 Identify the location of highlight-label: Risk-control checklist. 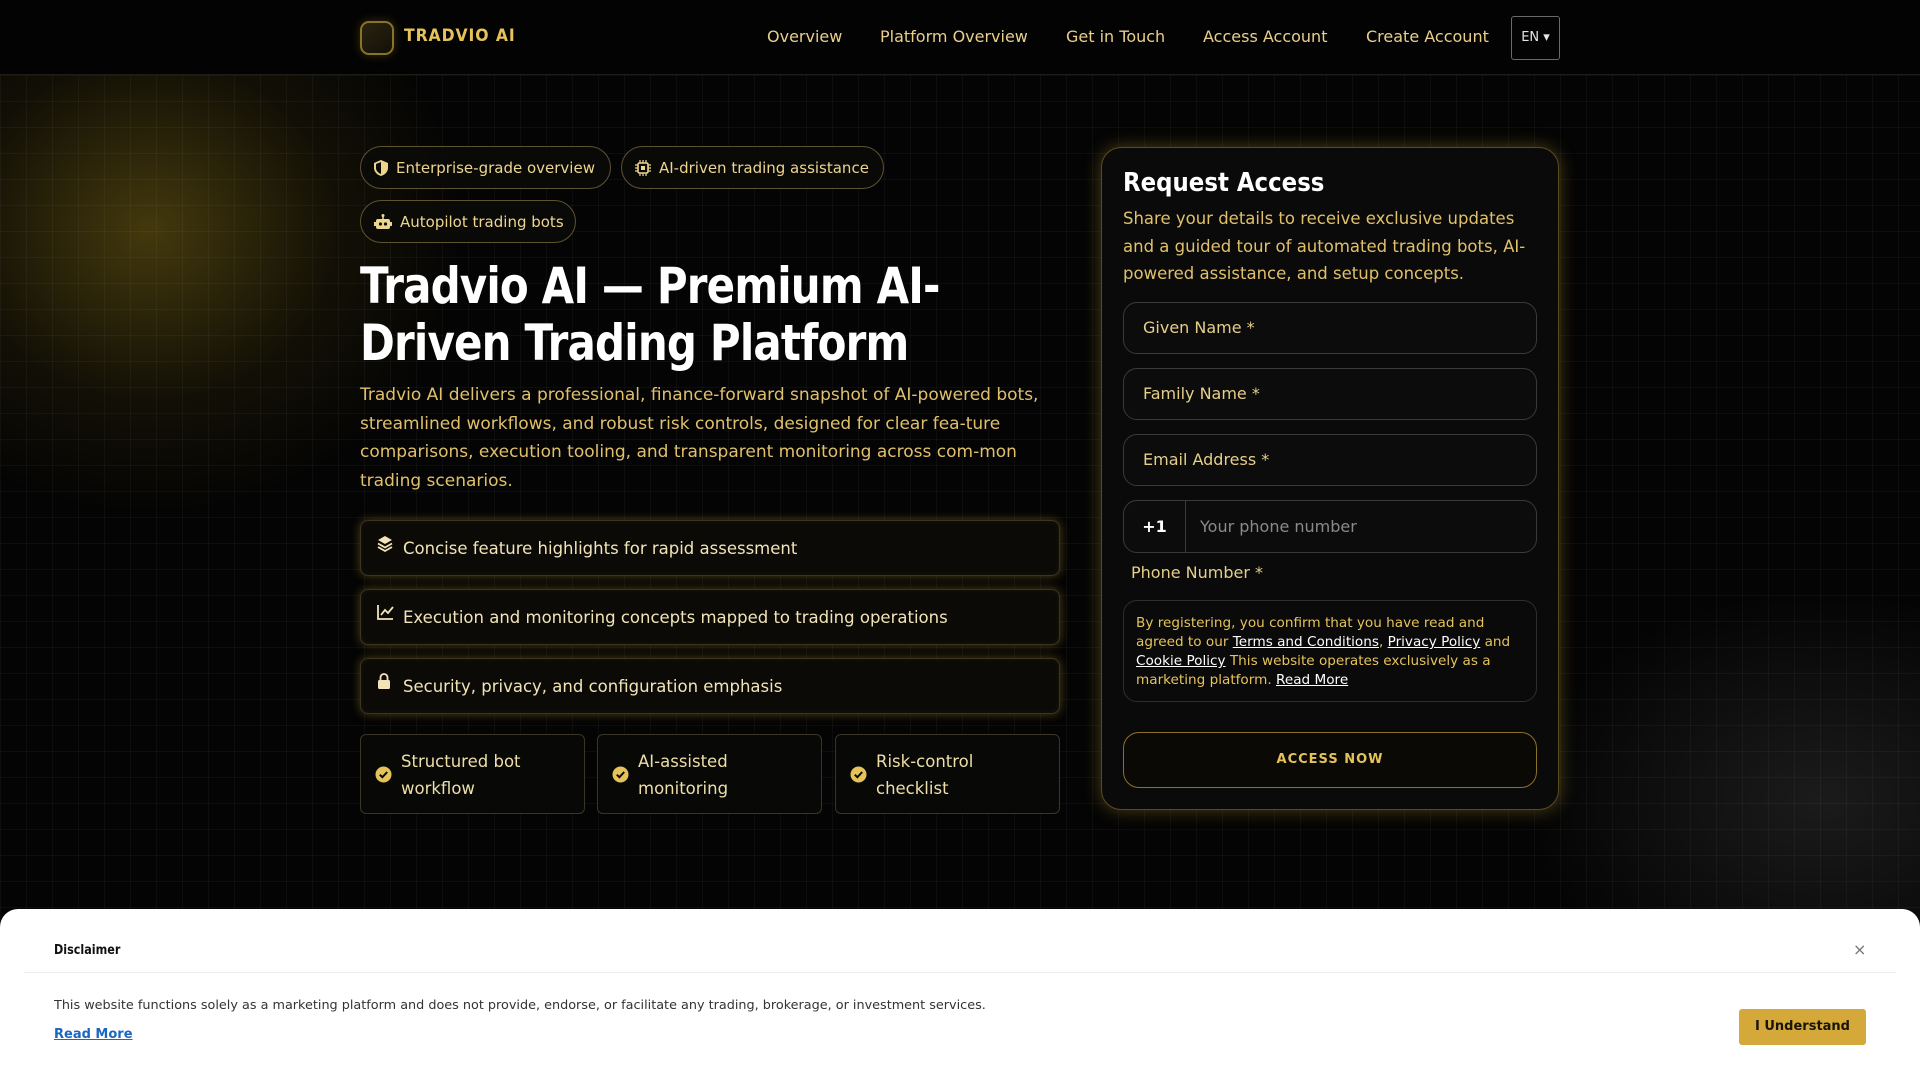
(925, 775).